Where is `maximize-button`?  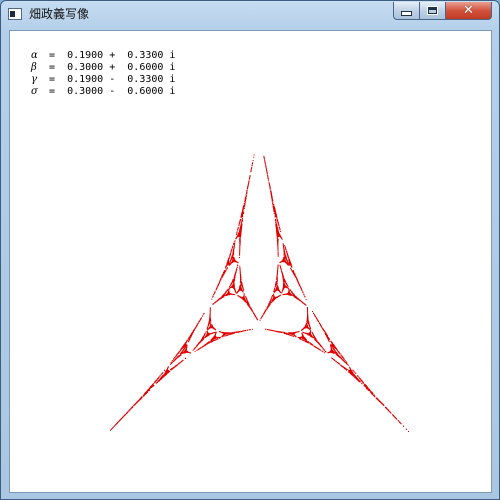
maximize-button is located at coordinates (432, 11).